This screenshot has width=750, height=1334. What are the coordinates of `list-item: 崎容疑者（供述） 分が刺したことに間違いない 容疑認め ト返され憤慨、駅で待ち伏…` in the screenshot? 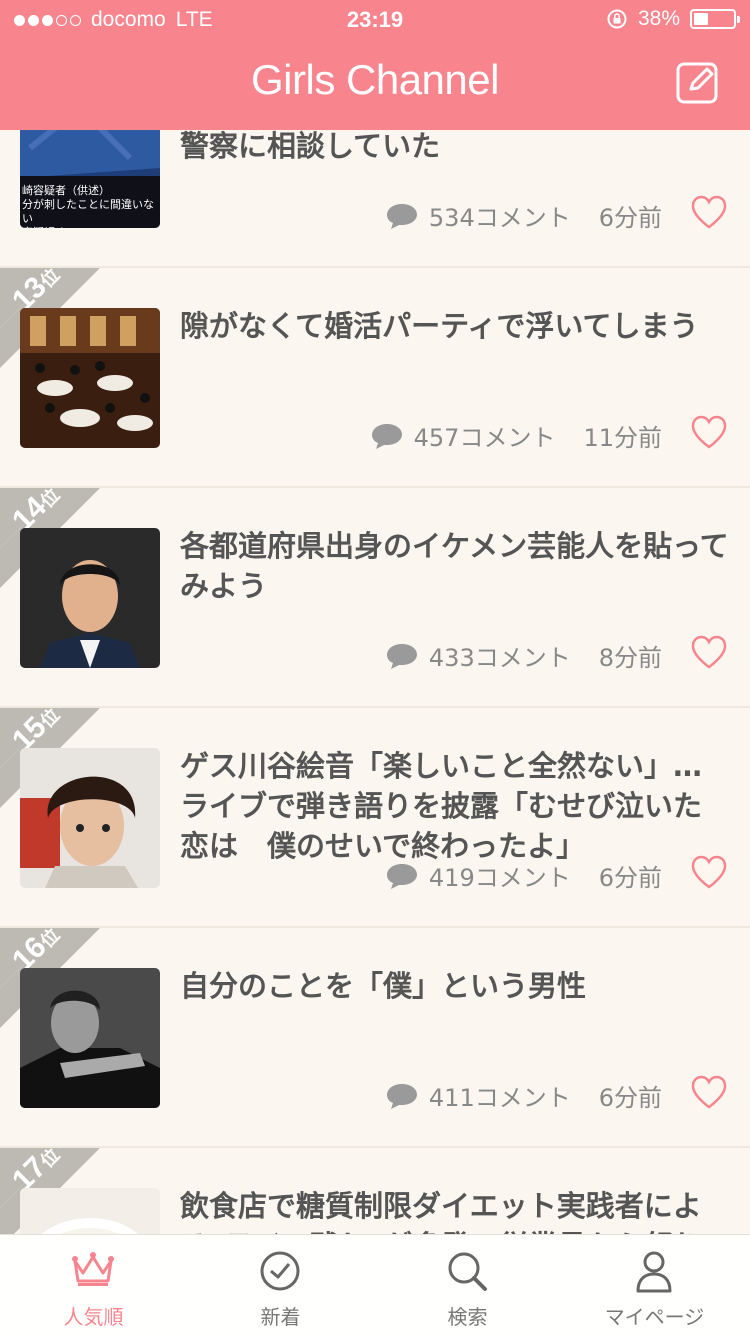 It's located at (375, 199).